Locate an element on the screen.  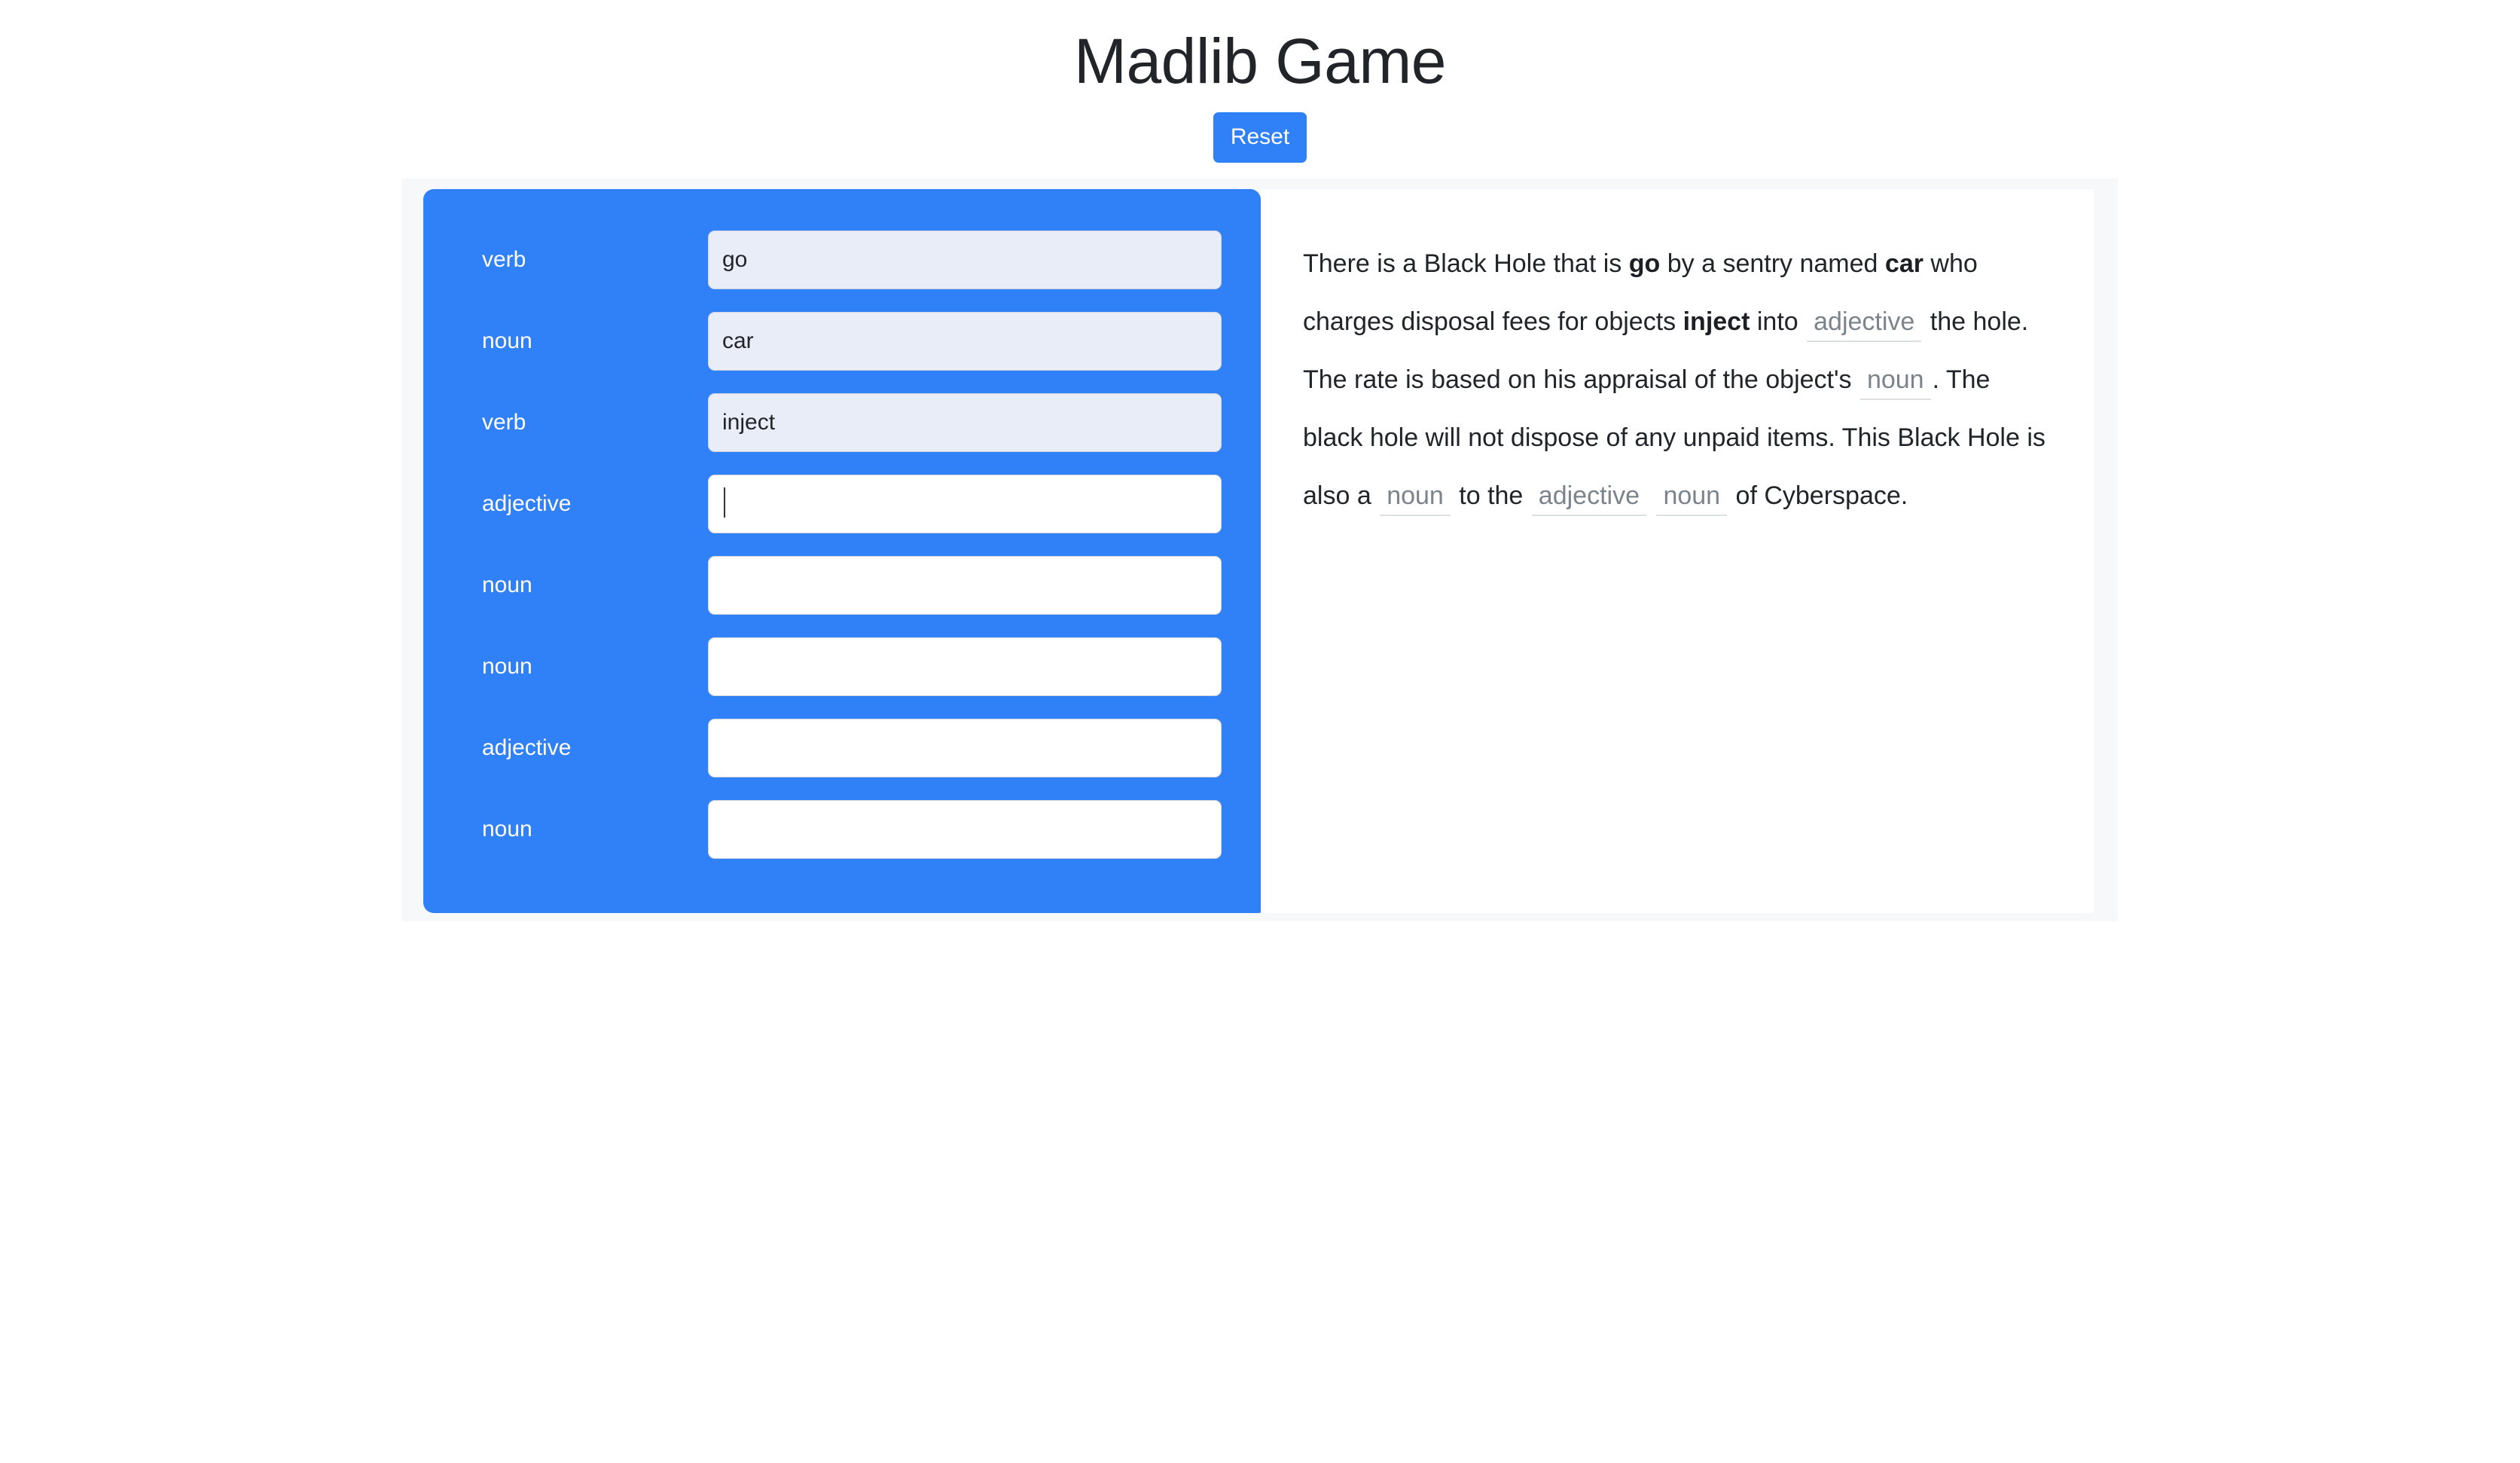
reset-button: Reset is located at coordinates (1260, 137).